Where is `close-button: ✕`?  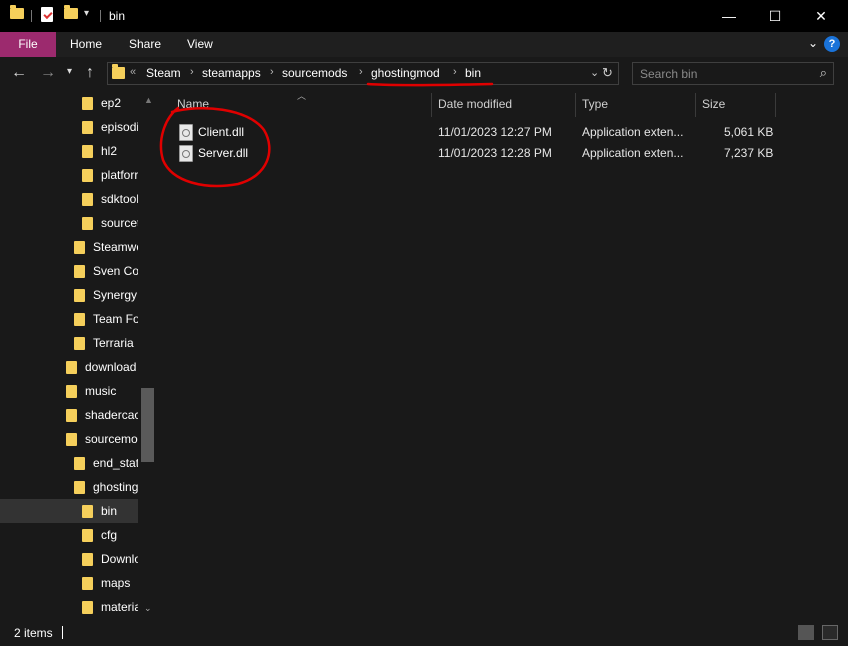
close-button: ✕ is located at coordinates (821, 16).